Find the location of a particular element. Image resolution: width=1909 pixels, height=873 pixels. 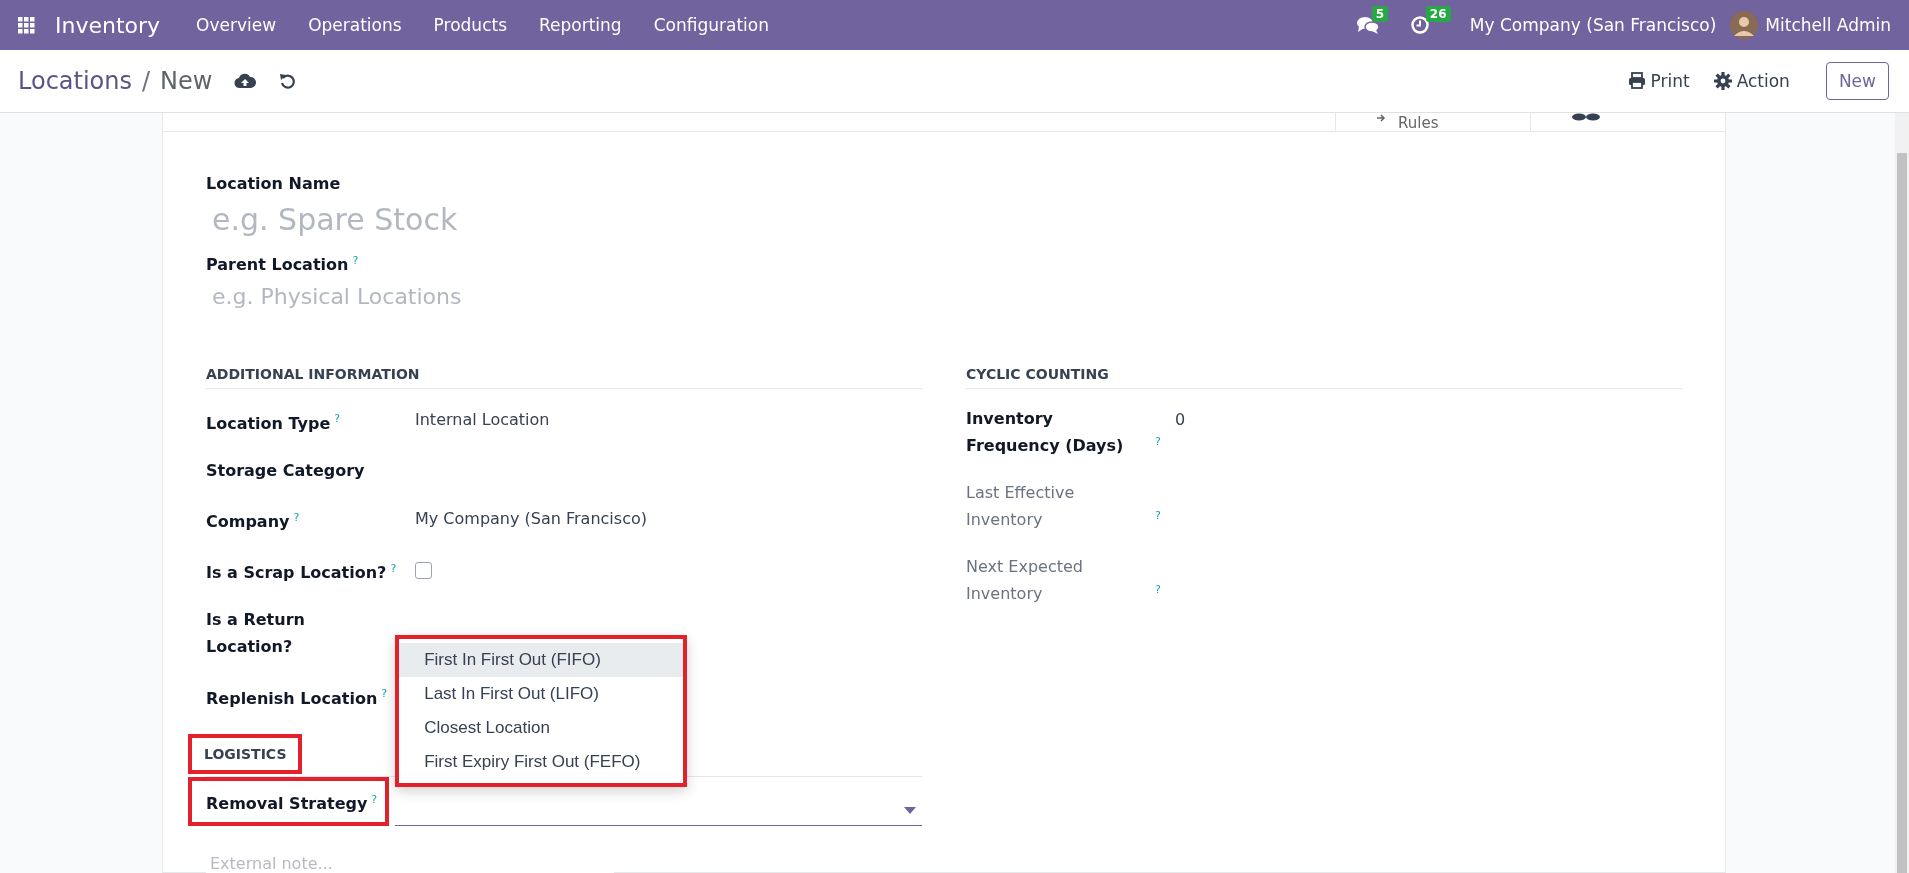

count-badge: 26 is located at coordinates (1438, 14).